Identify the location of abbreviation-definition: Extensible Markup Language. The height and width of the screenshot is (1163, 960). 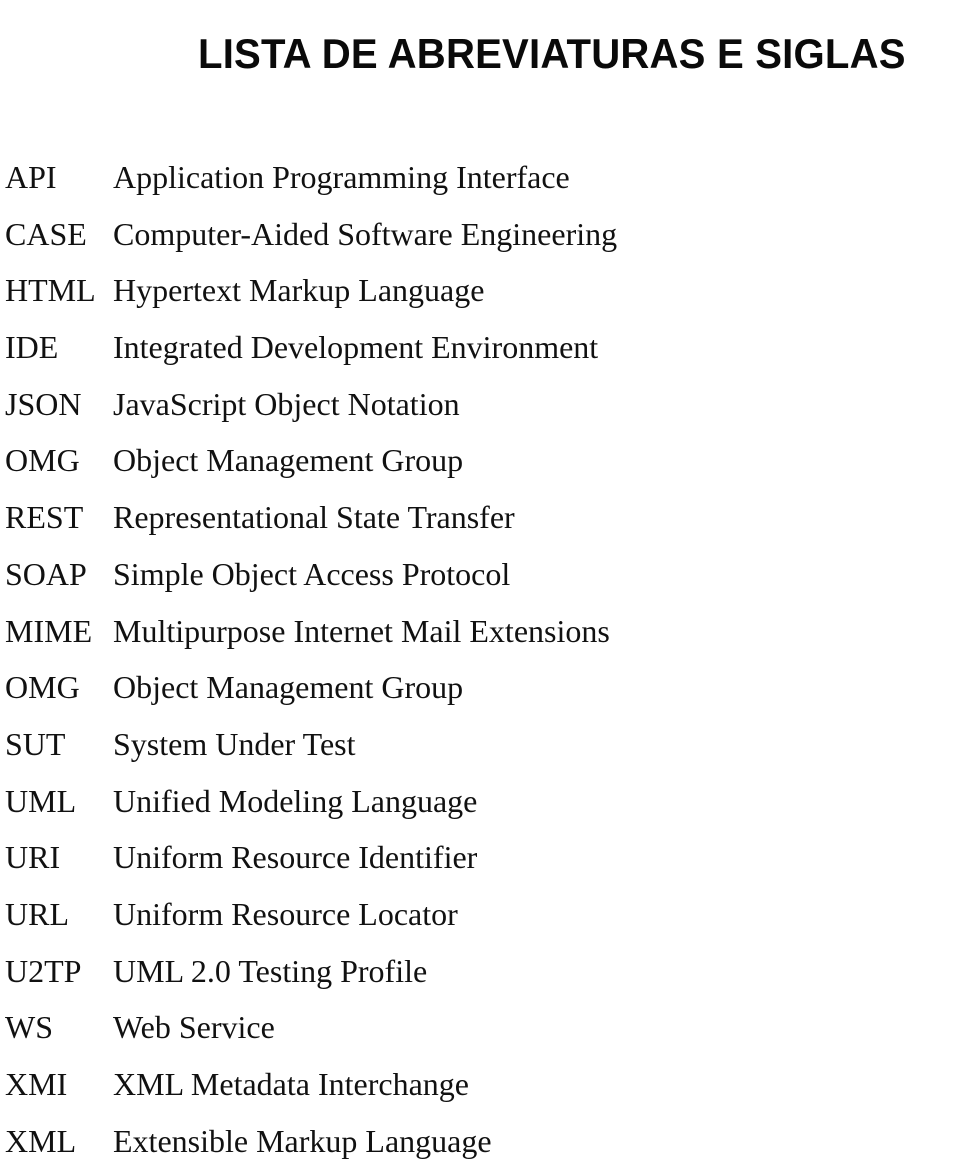
(302, 1140).